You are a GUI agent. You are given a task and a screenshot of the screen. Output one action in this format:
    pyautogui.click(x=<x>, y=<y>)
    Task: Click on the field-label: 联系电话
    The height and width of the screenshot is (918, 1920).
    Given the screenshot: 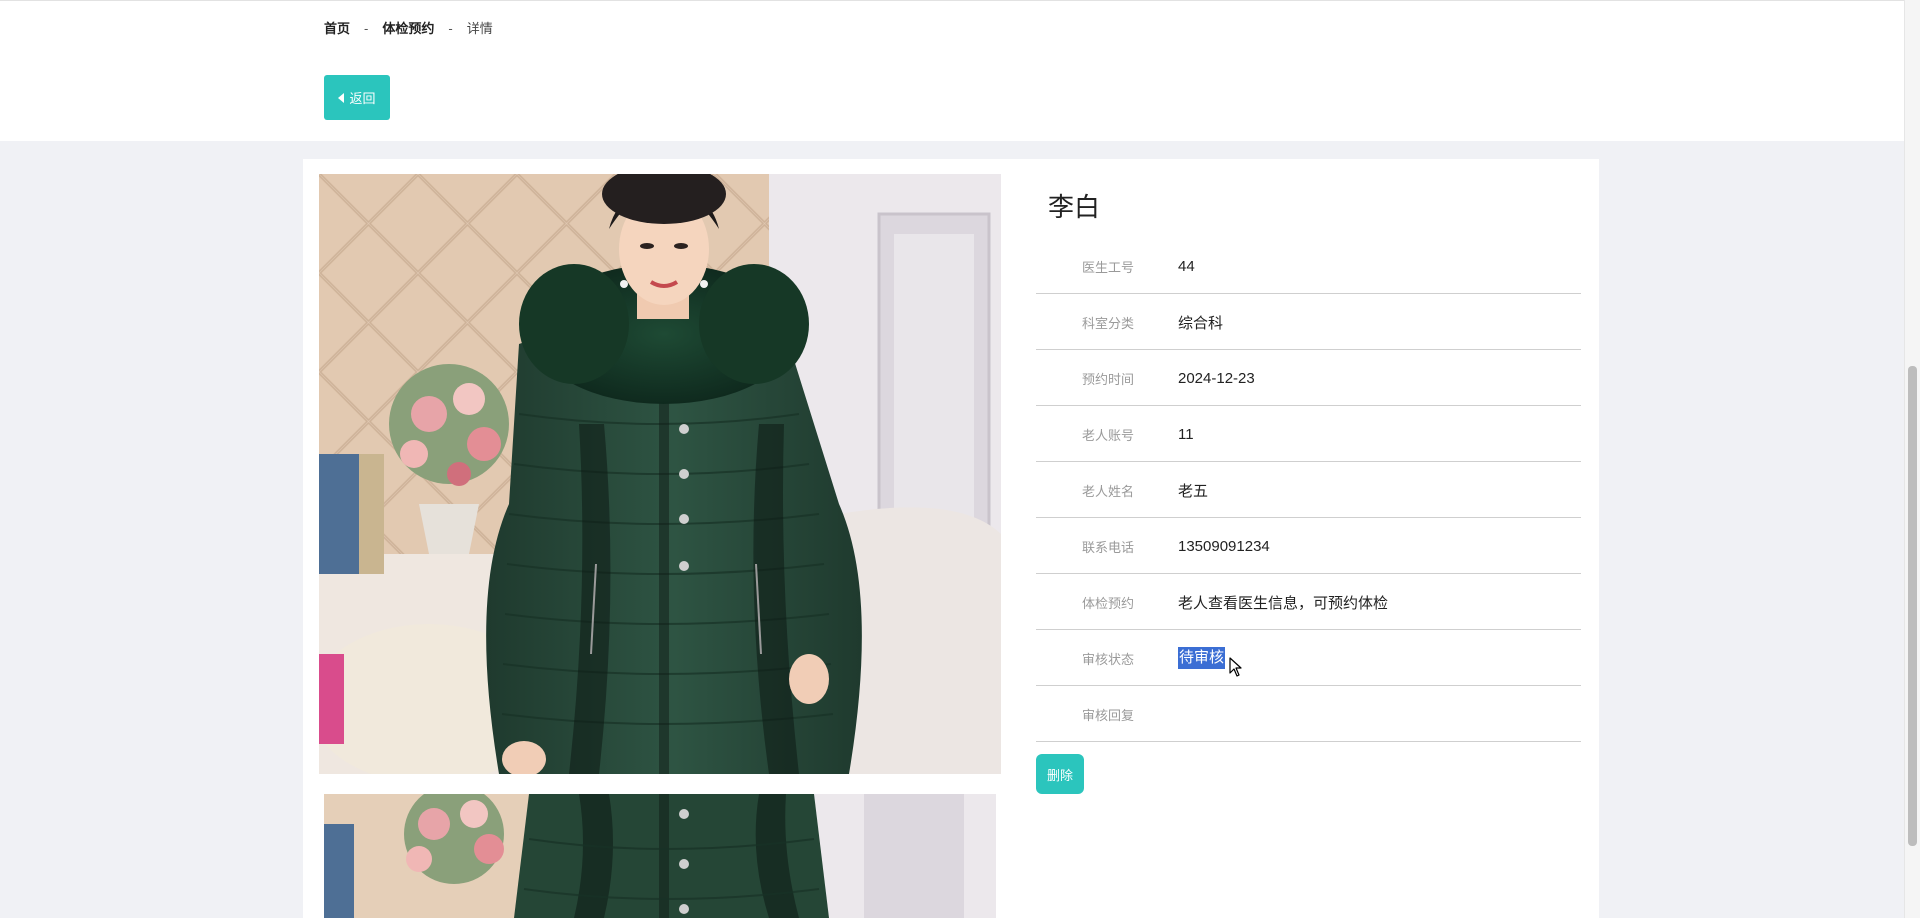 What is the action you would take?
    pyautogui.click(x=1107, y=547)
    